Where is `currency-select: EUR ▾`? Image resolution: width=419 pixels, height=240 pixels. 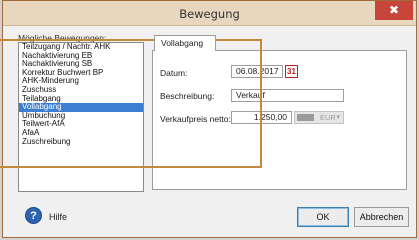
currency-select: EUR ▾ is located at coordinates (319, 117).